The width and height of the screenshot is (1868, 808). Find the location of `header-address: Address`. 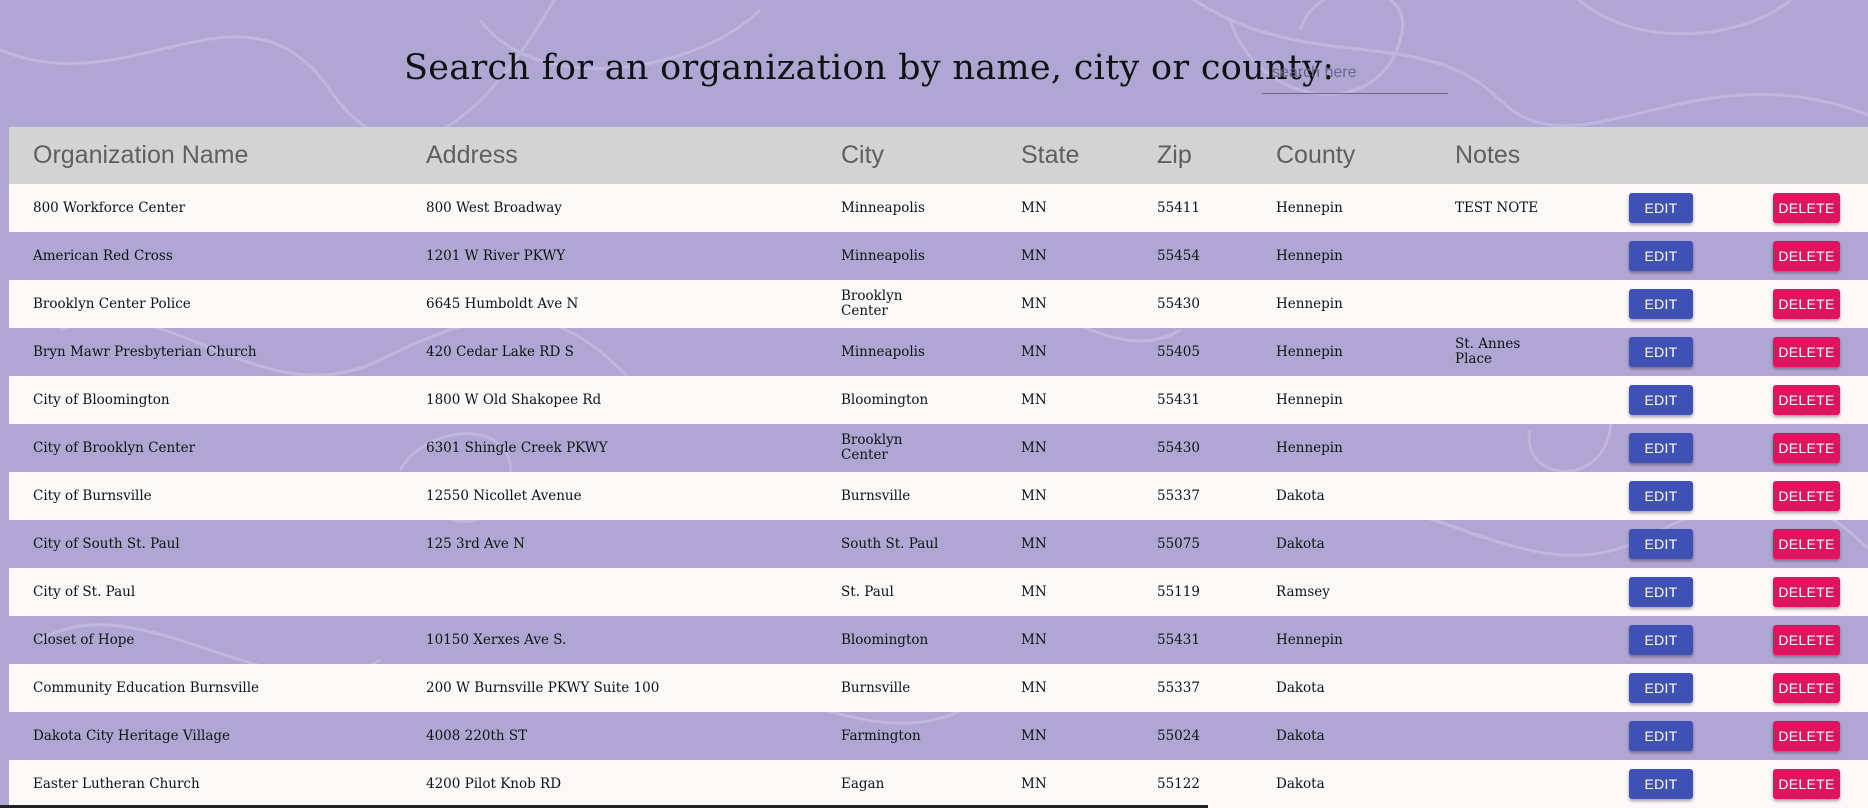

header-address: Address is located at coordinates (472, 155).